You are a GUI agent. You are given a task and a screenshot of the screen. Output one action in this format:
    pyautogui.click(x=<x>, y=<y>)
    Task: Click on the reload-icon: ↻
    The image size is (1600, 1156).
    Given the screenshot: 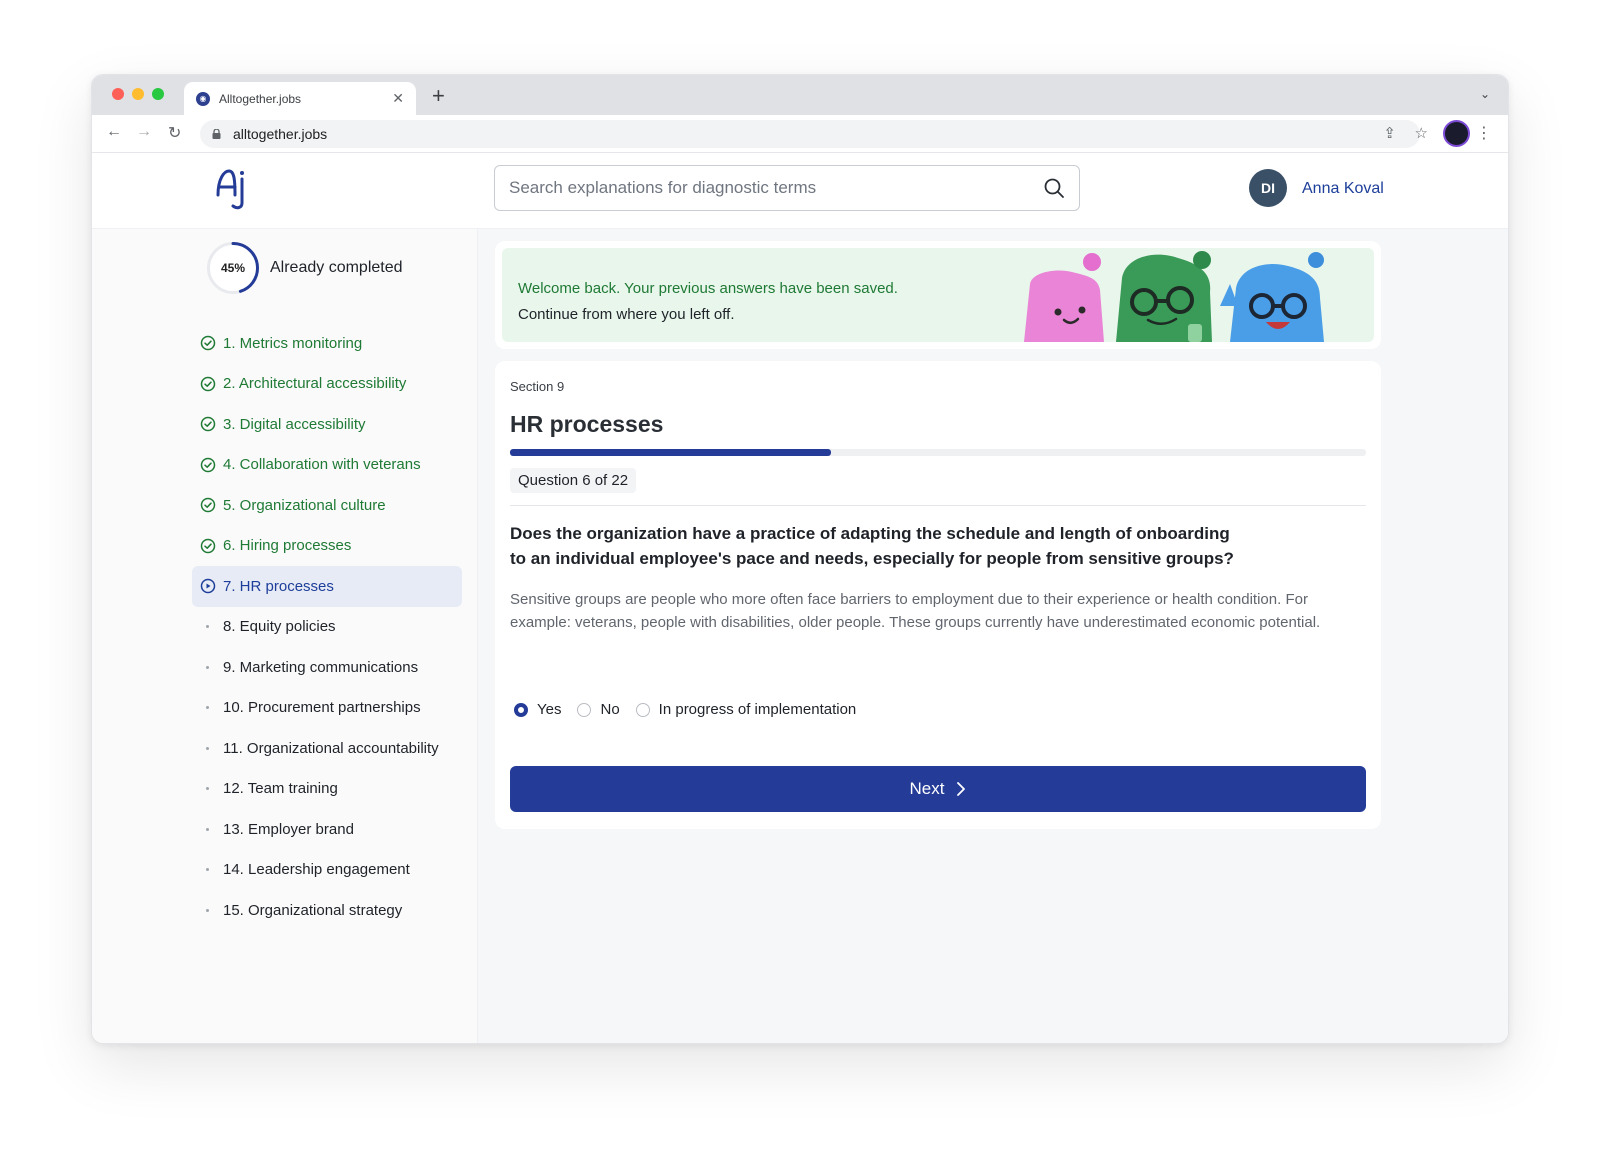 What is the action you would take?
    pyautogui.click(x=174, y=133)
    